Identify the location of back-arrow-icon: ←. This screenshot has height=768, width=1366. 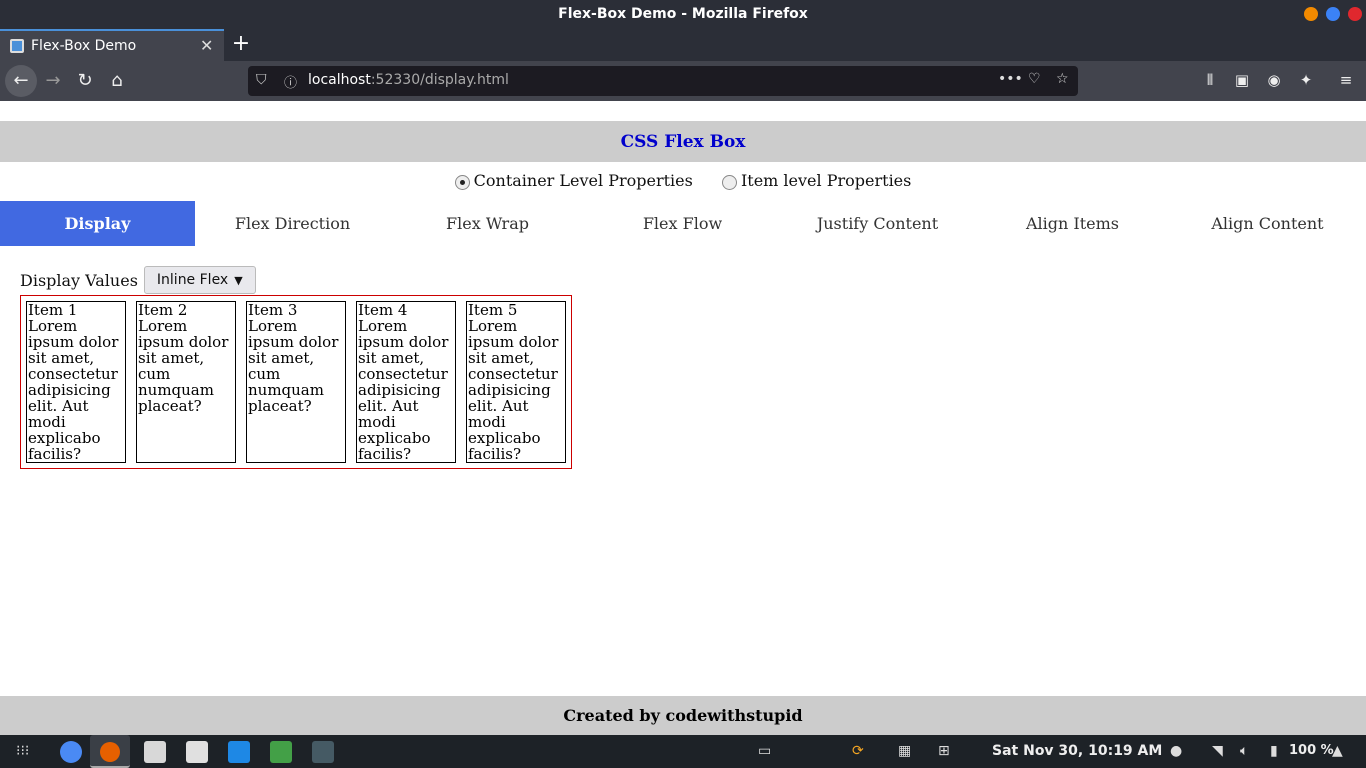
(21, 81).